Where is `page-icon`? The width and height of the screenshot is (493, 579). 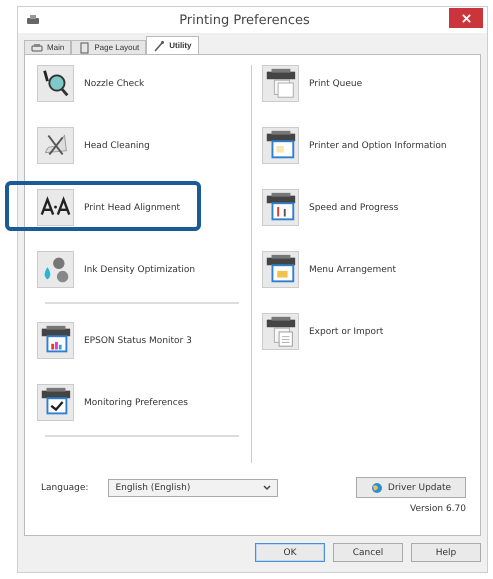 page-icon is located at coordinates (84, 48).